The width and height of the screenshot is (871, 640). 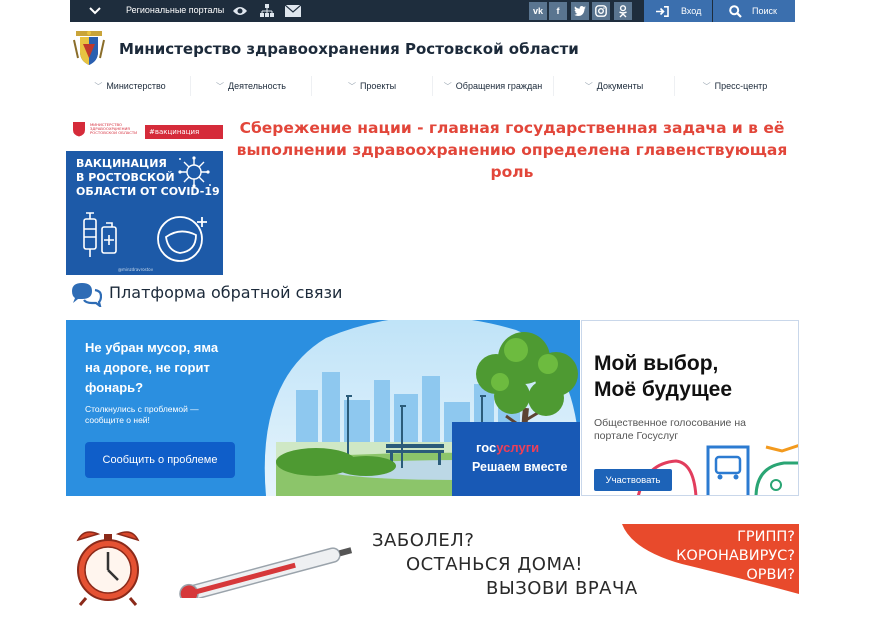 I want to click on vaccination-handle: @minzdravrostov, so click(x=136, y=269).